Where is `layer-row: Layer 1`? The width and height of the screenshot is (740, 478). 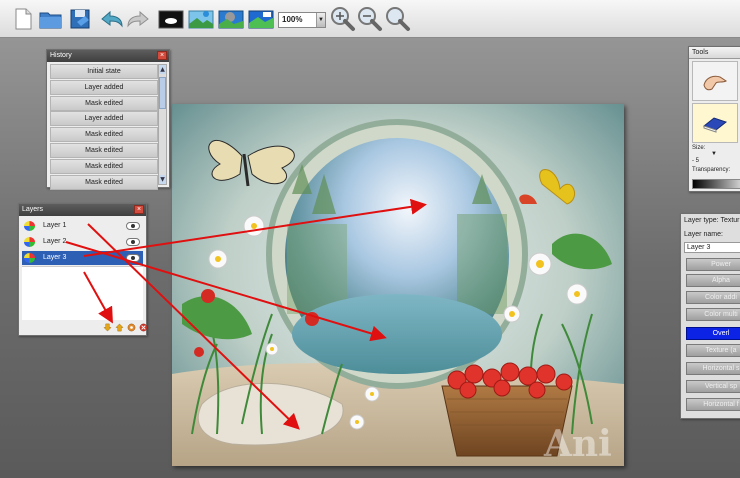 layer-row: Layer 1 is located at coordinates (82, 226).